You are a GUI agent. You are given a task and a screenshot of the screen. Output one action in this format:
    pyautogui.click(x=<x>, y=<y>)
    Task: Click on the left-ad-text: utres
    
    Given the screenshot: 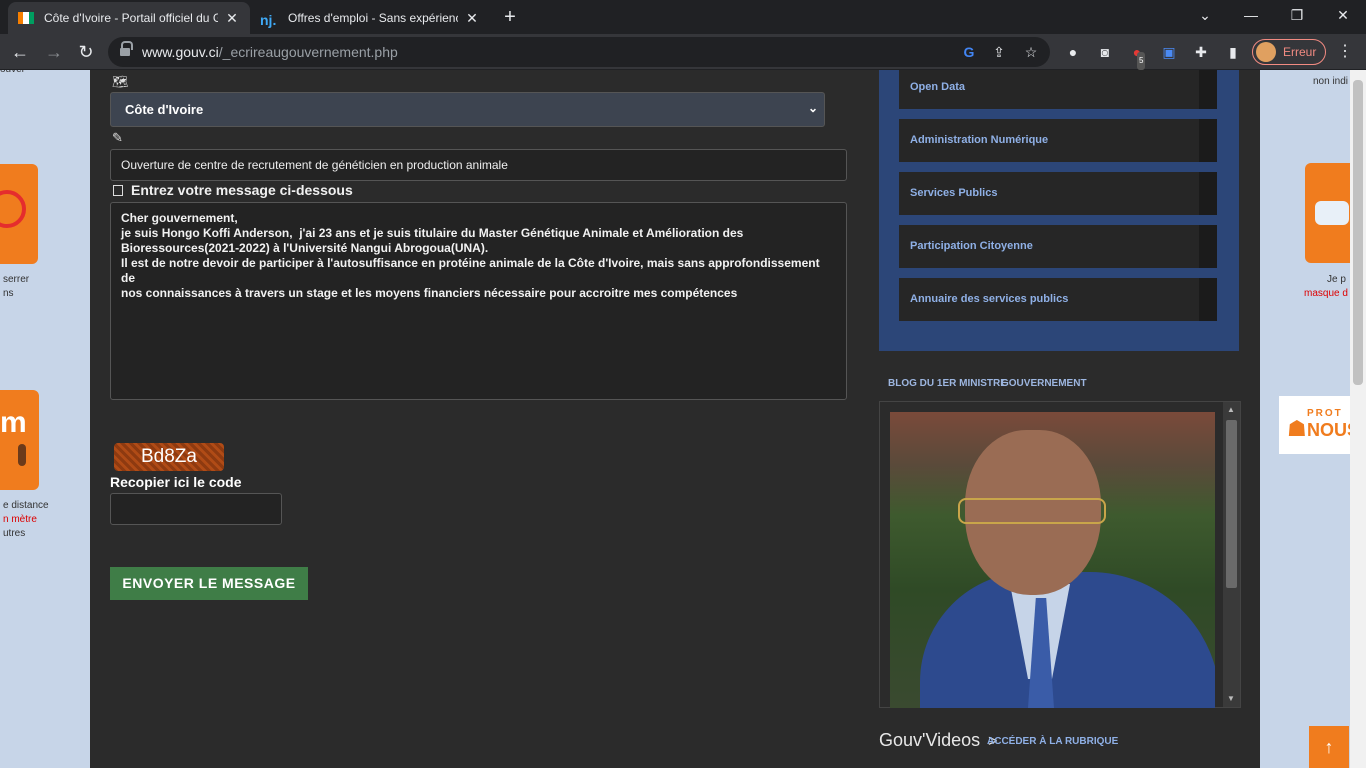 What is the action you would take?
    pyautogui.click(x=14, y=533)
    